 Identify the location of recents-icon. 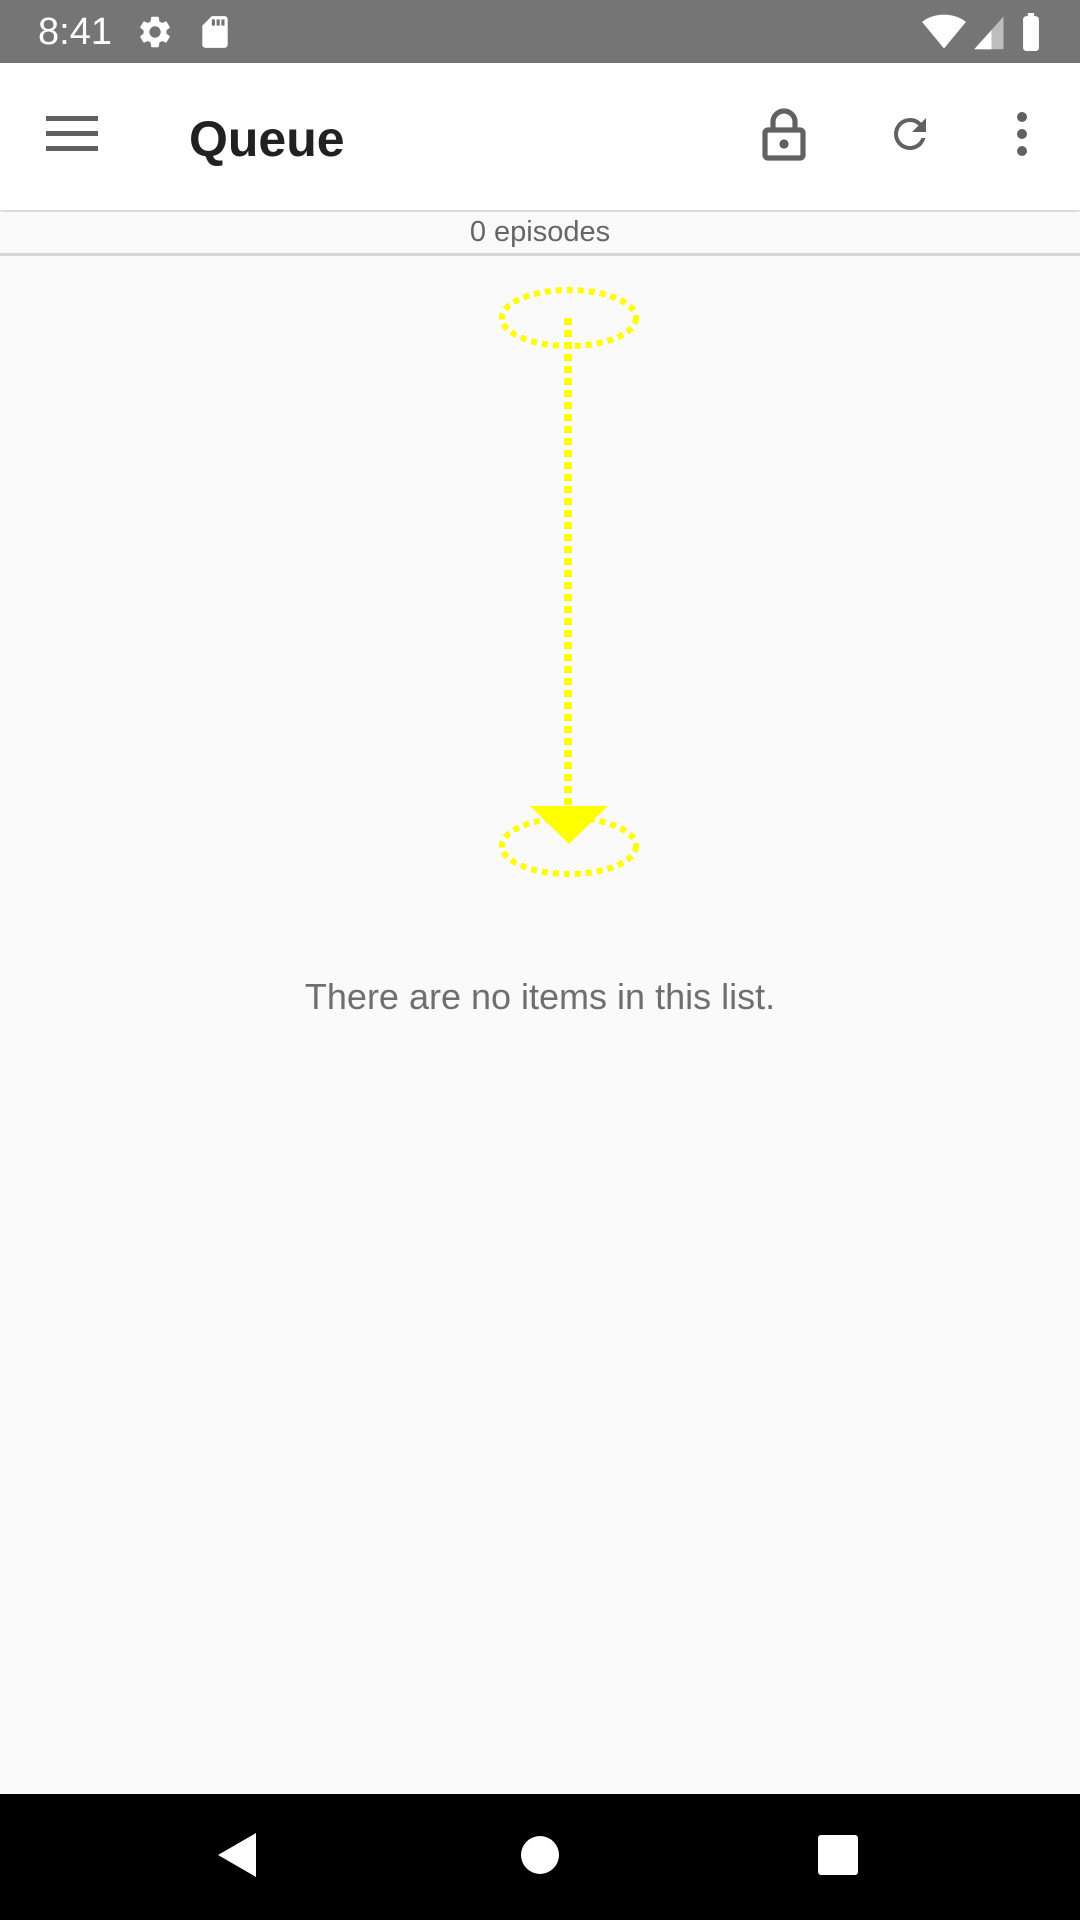
(838, 1857).